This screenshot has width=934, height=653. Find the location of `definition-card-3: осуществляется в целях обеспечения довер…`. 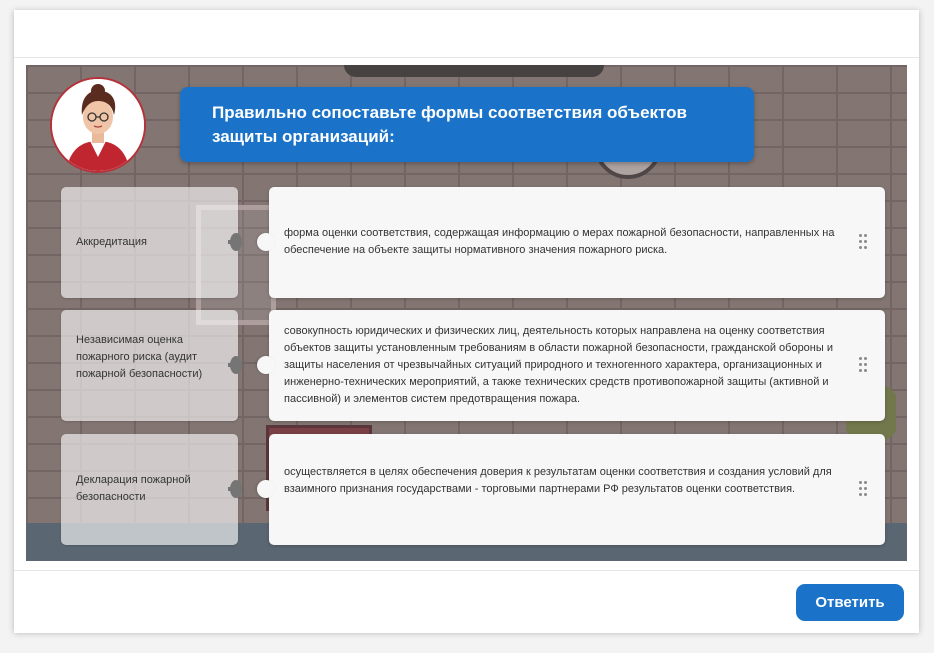

definition-card-3: осуществляется в целях обеспечения довер… is located at coordinates (571, 489).